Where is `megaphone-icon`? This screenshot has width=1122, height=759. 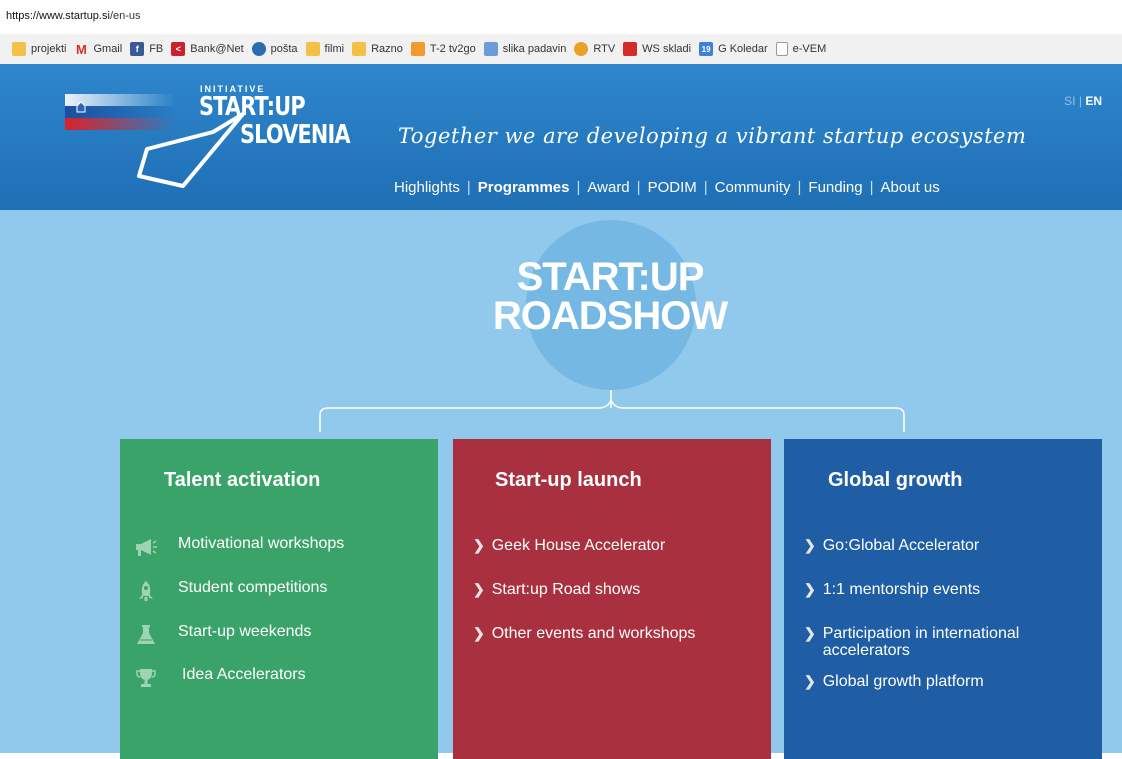 megaphone-icon is located at coordinates (146, 547).